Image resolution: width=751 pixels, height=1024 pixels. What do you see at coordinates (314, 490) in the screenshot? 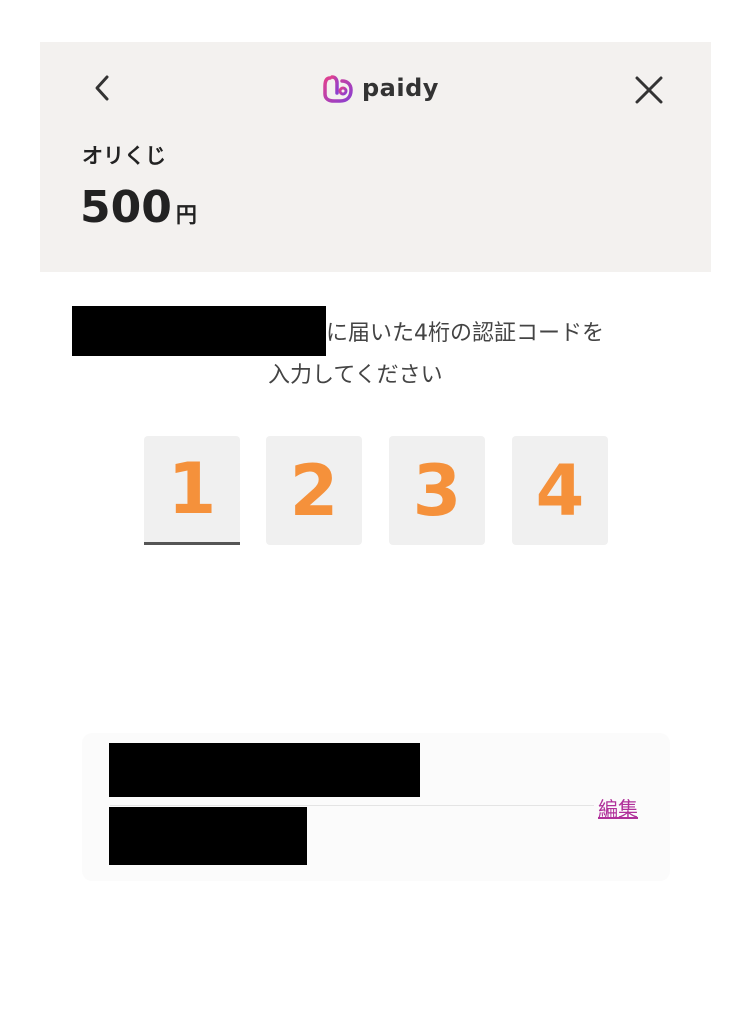
I see `otp-digit-2: 2` at bounding box center [314, 490].